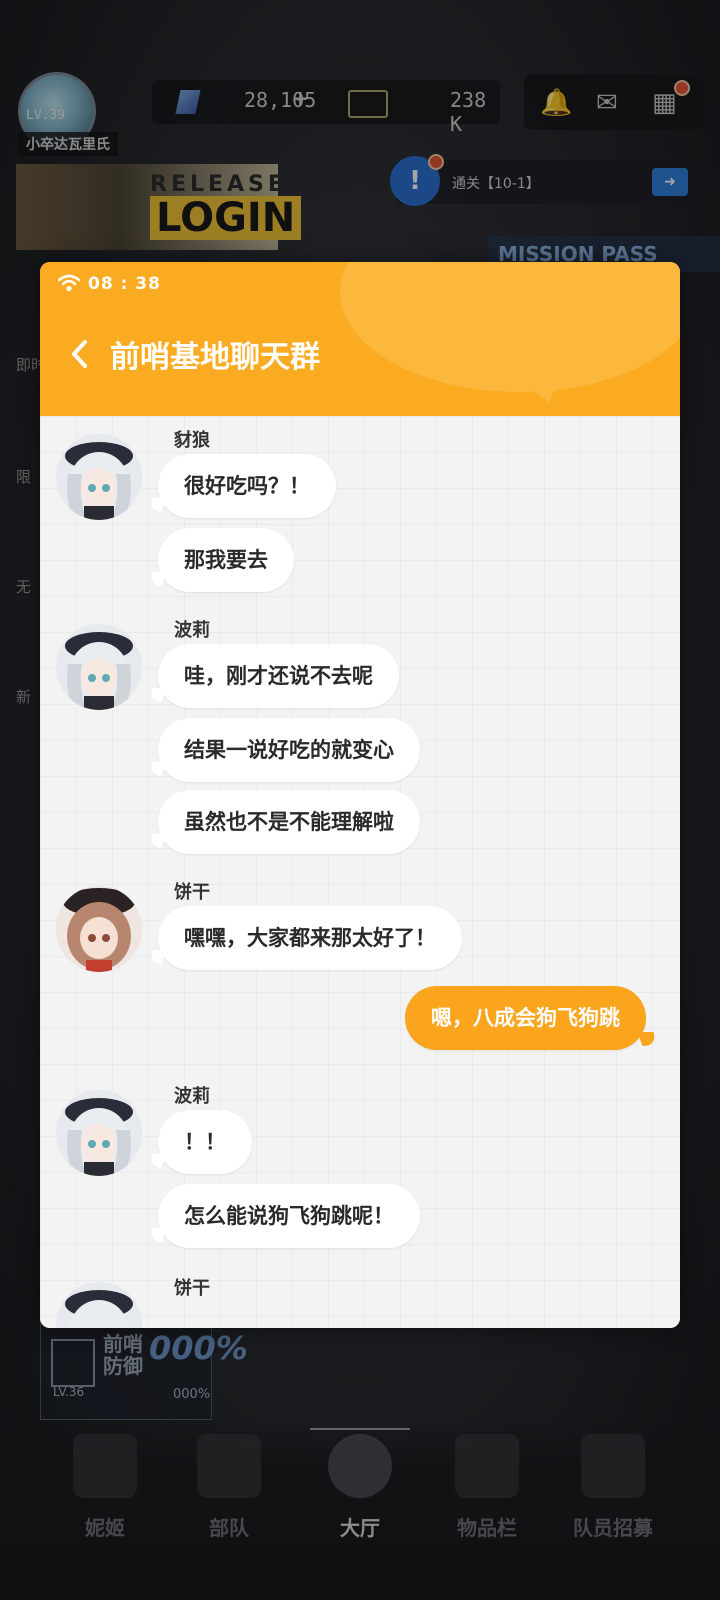  Describe the element at coordinates (226, 560) in the screenshot. I see `message-bubble: 那我要去` at that location.